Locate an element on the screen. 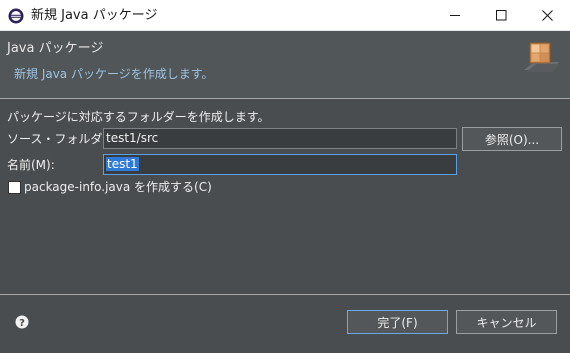  description-text: パッケージに対応するフォルダーを作成します。 is located at coordinates (138, 117).